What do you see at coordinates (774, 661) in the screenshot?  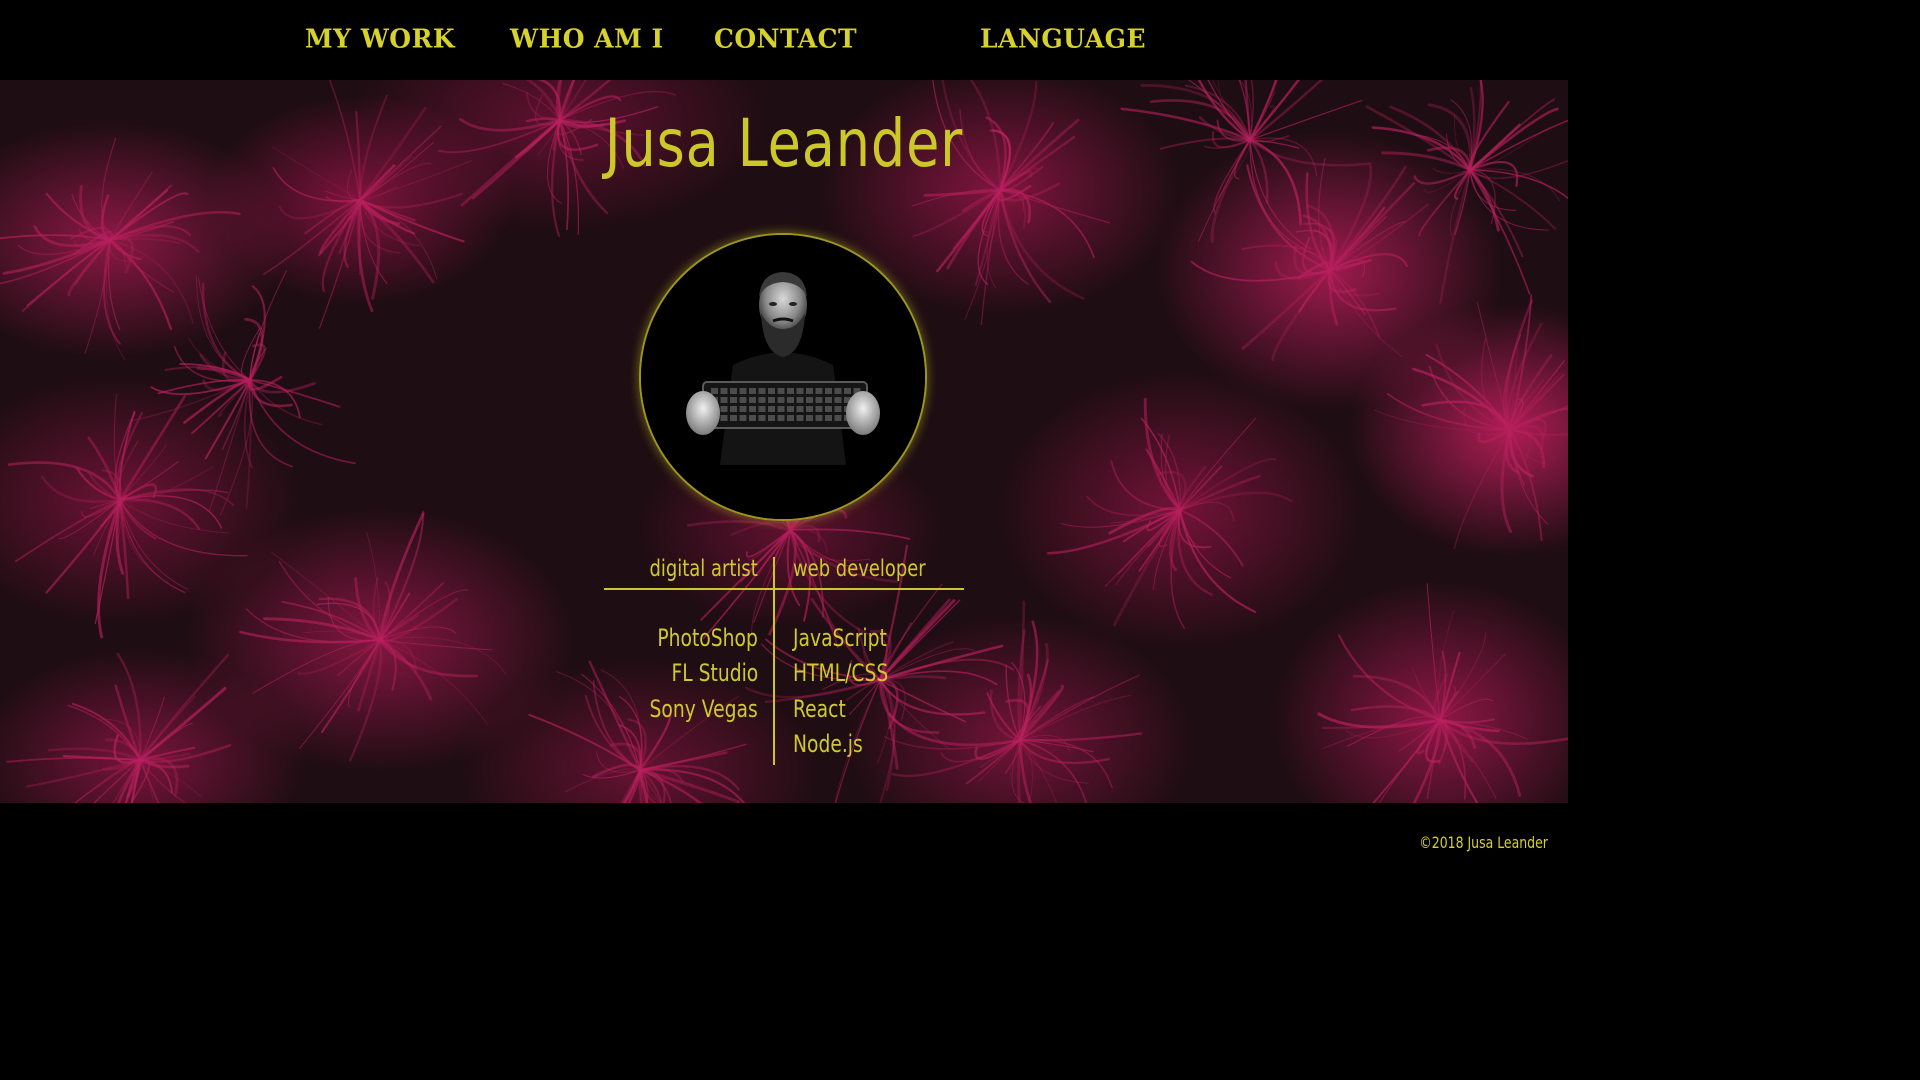 I see `skills-divider-vertical` at bounding box center [774, 661].